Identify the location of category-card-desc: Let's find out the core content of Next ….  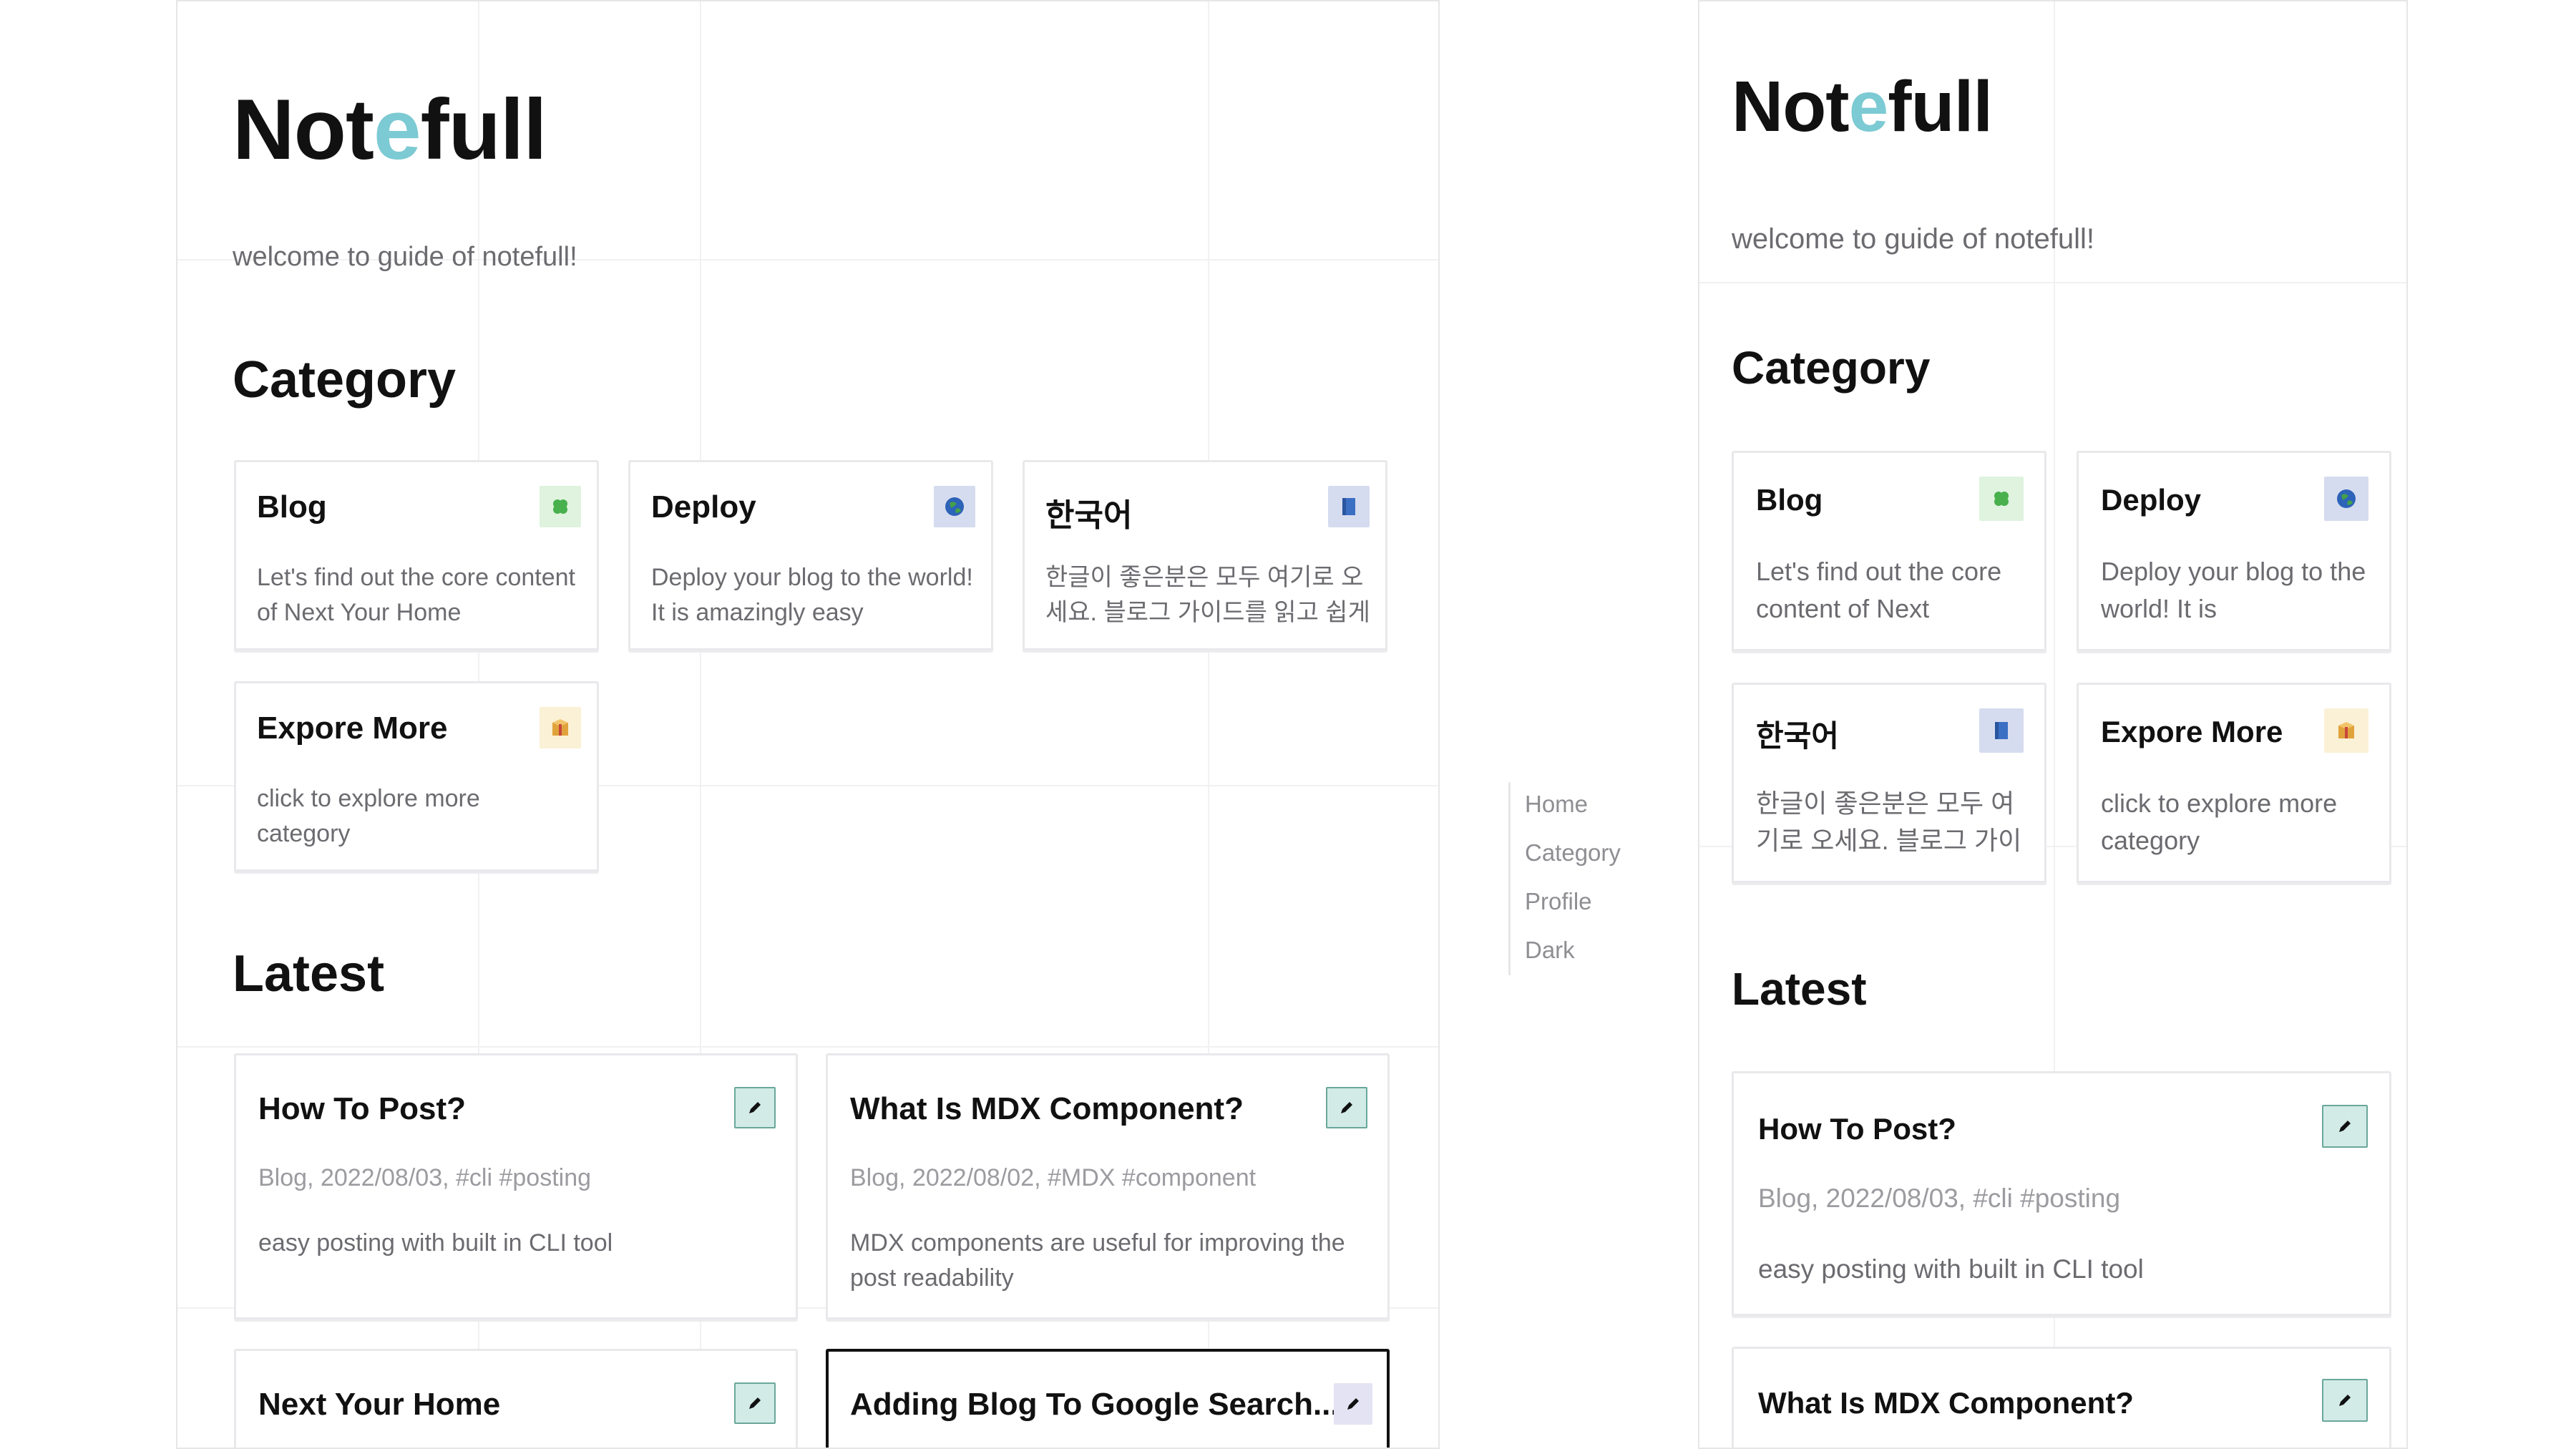
(416, 595).